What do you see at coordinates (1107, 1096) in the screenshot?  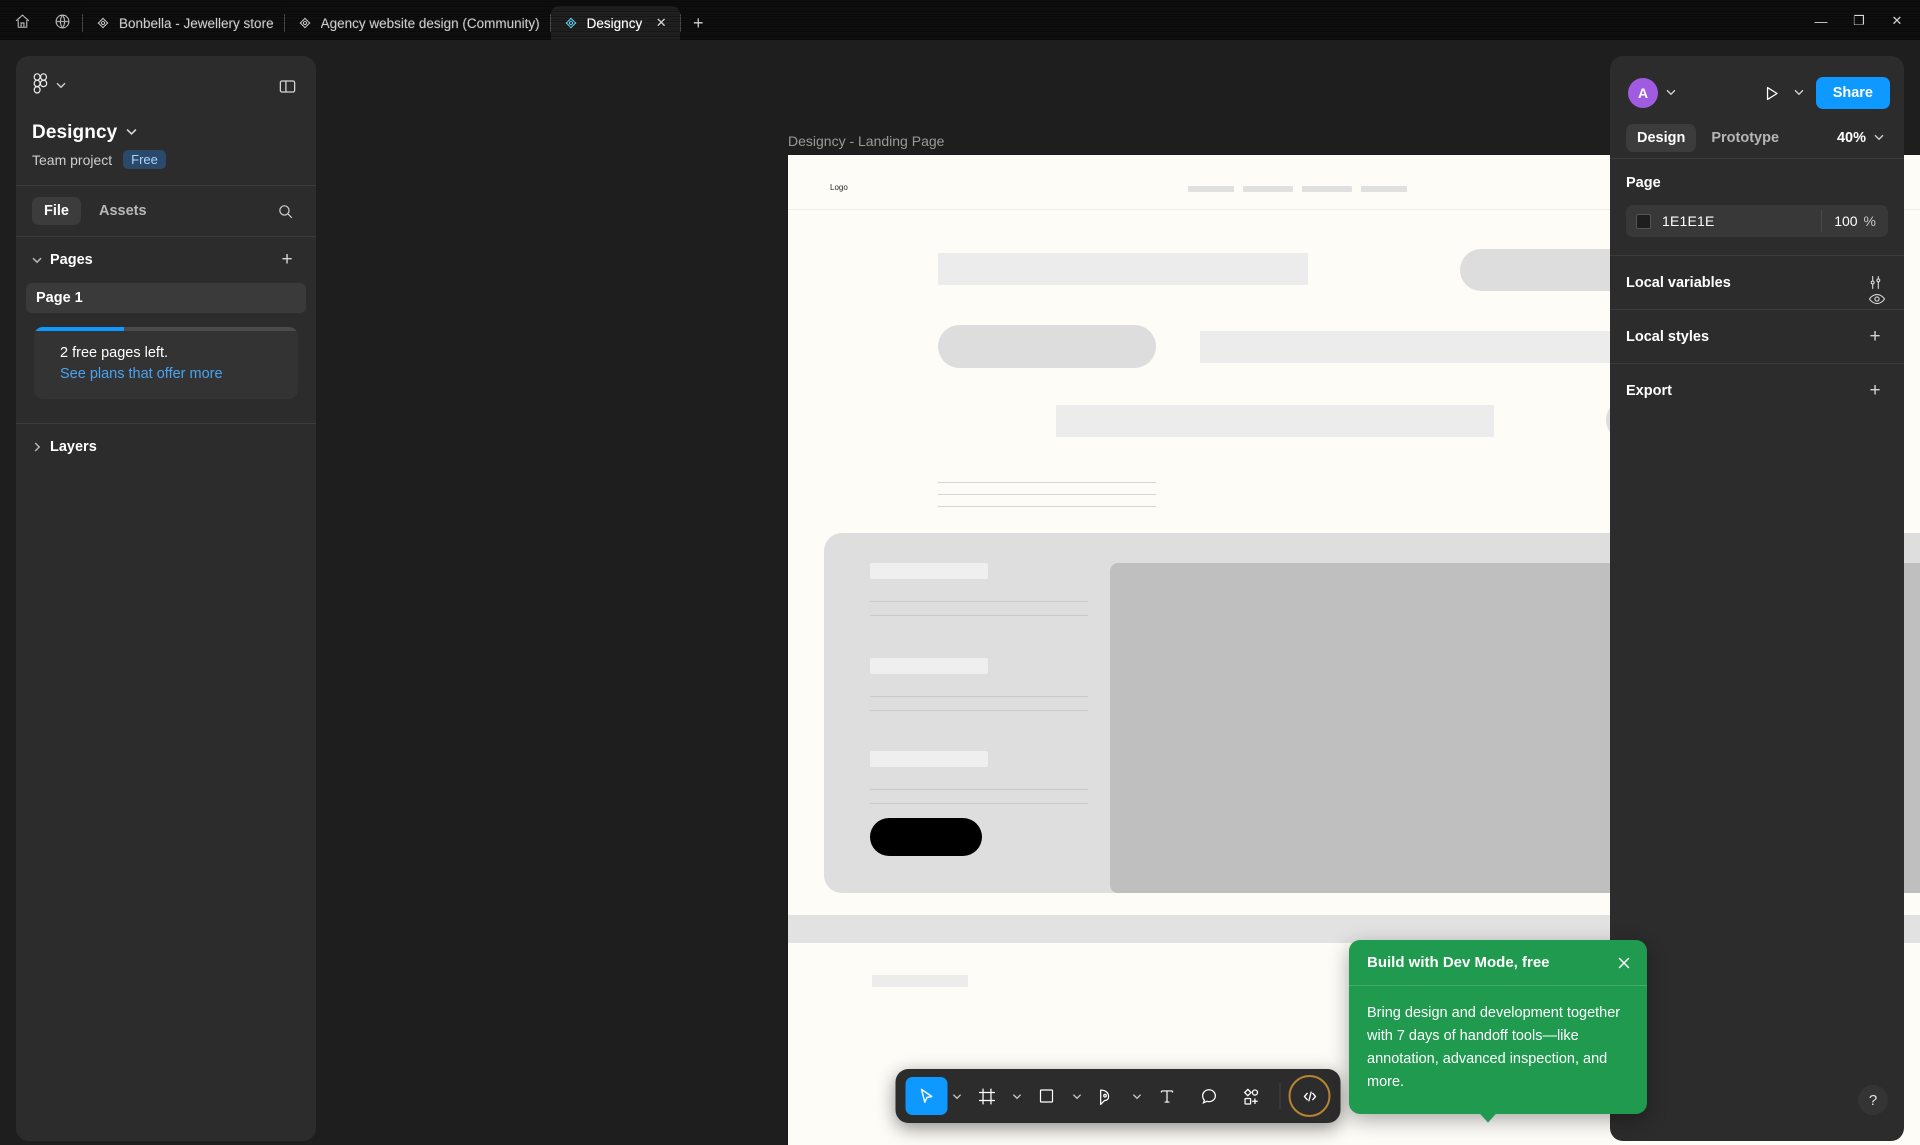 I see `pen-tool` at bounding box center [1107, 1096].